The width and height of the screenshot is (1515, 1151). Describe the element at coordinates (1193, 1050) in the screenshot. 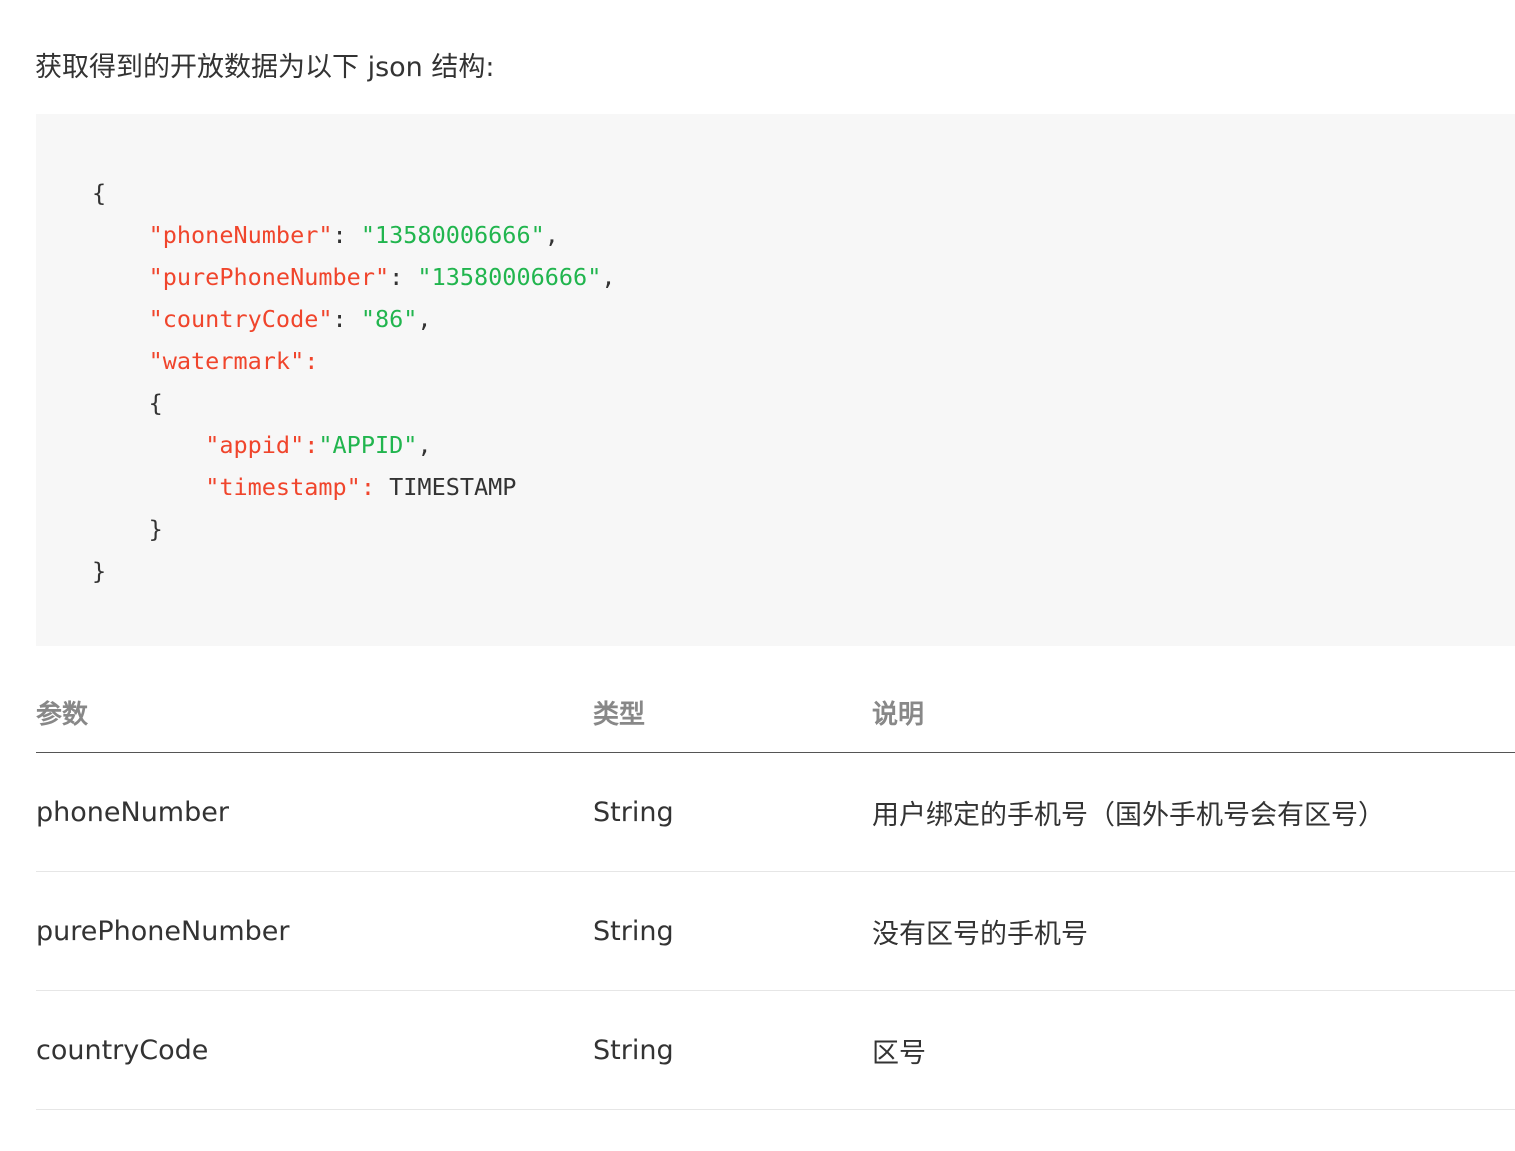

I see `cell-desc: 区号` at that location.